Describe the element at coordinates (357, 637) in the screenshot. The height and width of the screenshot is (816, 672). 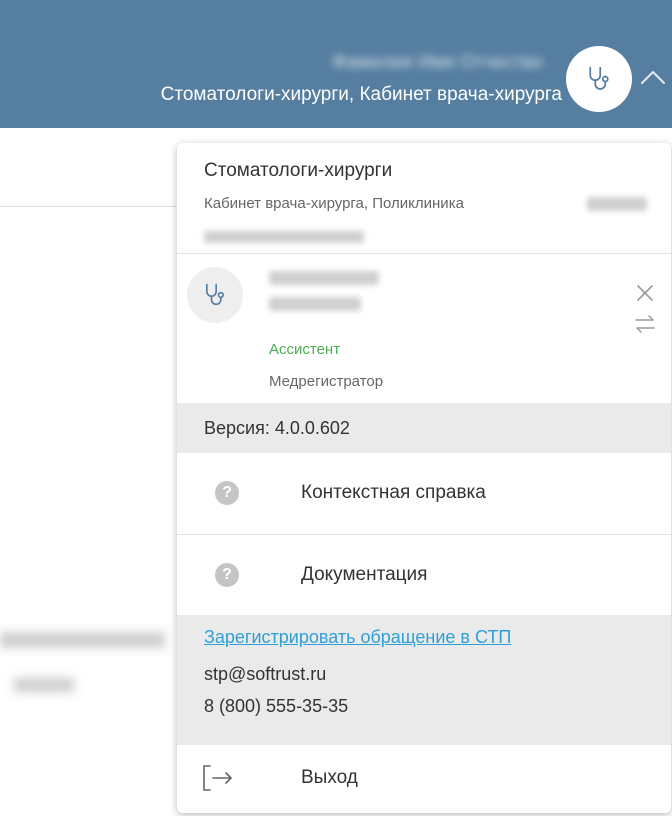
I see `register-support-request-link: Зарегистрировать обращение в СТП` at that location.